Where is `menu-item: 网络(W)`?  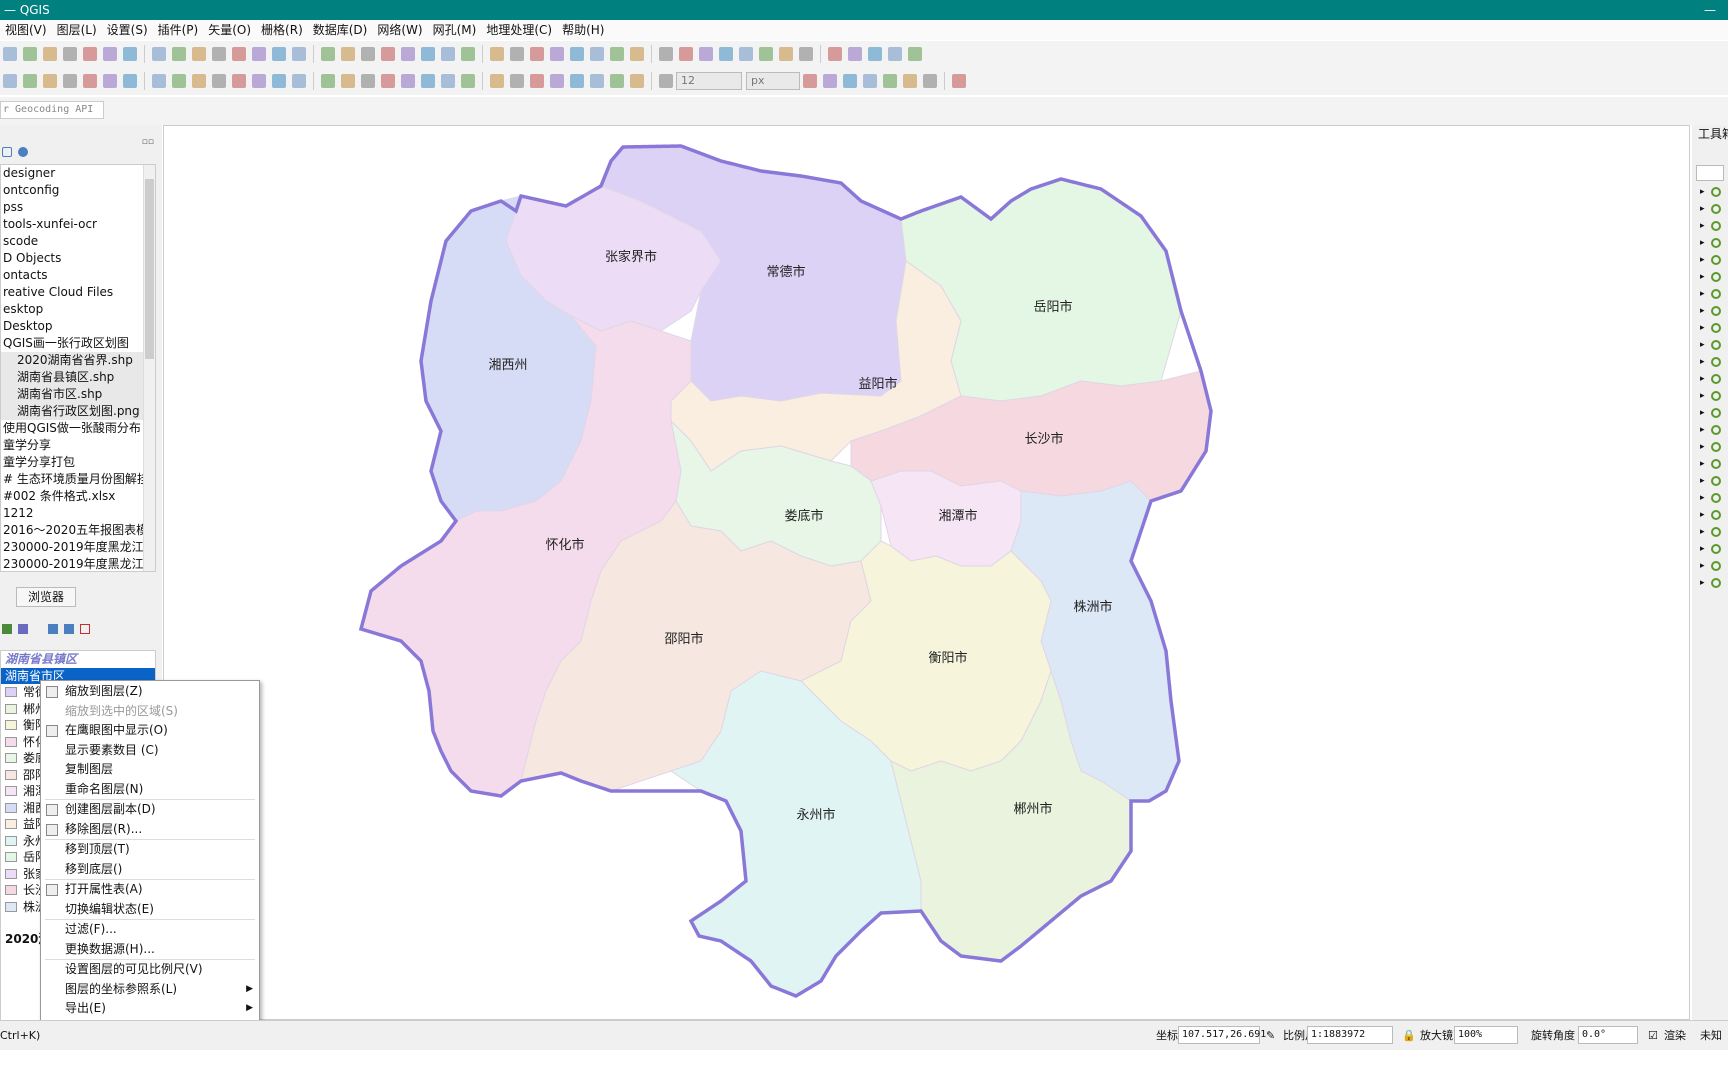 menu-item: 网络(W) is located at coordinates (399, 30).